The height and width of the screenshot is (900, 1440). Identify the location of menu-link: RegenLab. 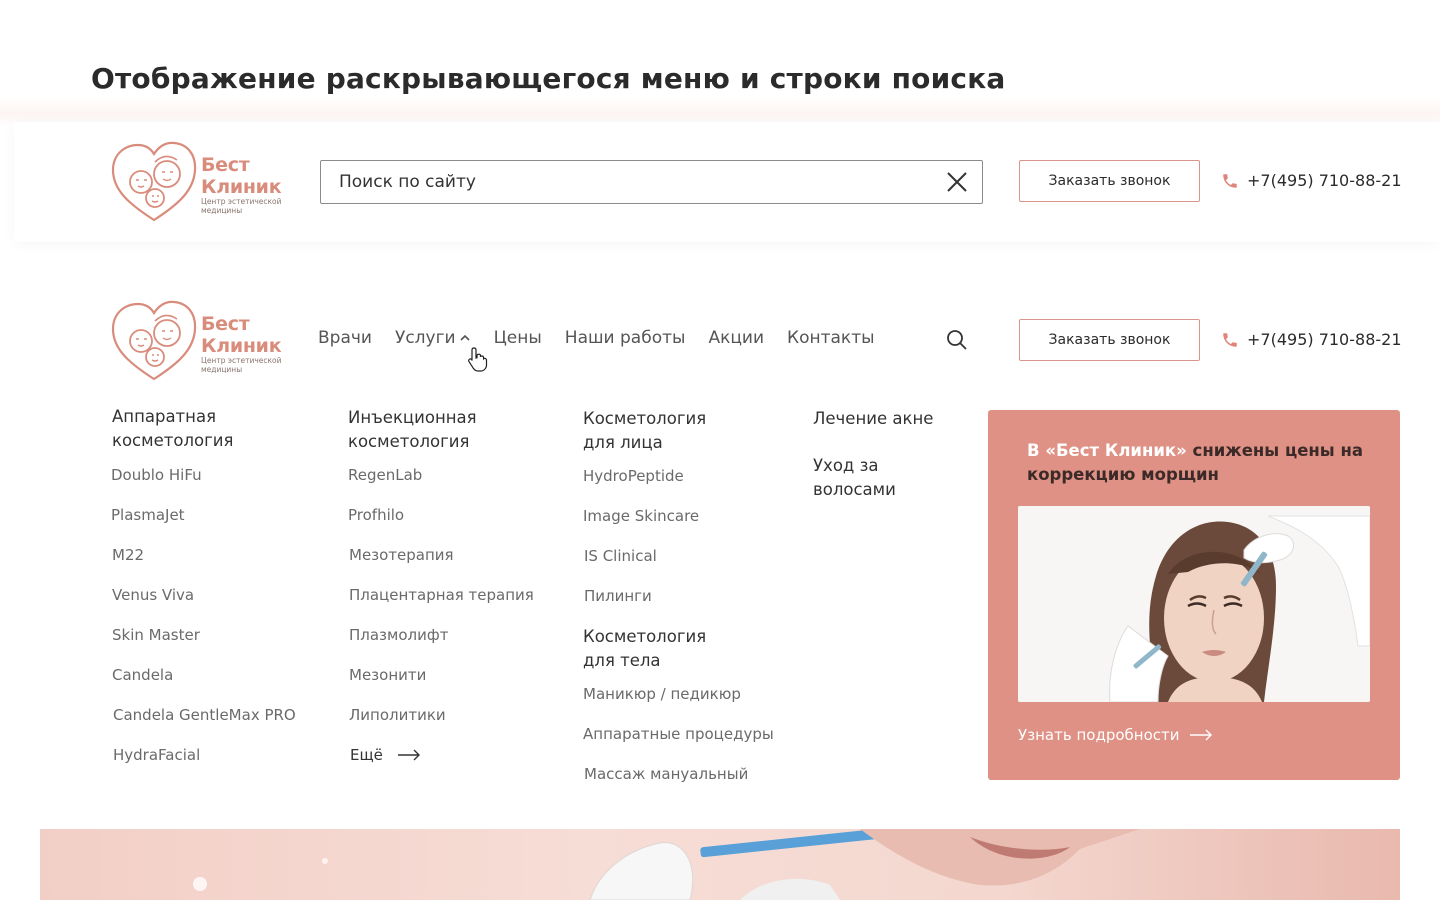
(385, 475).